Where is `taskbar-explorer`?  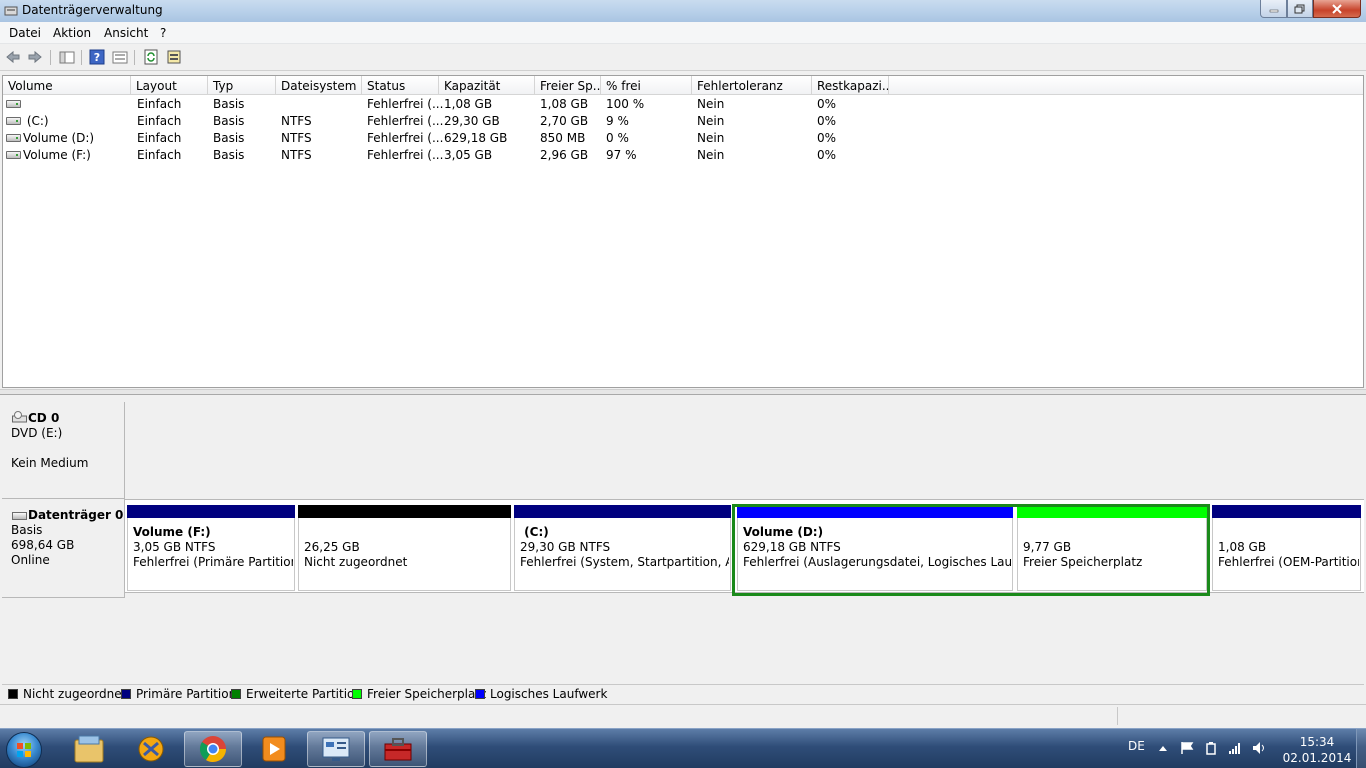
taskbar-explorer is located at coordinates (89, 749).